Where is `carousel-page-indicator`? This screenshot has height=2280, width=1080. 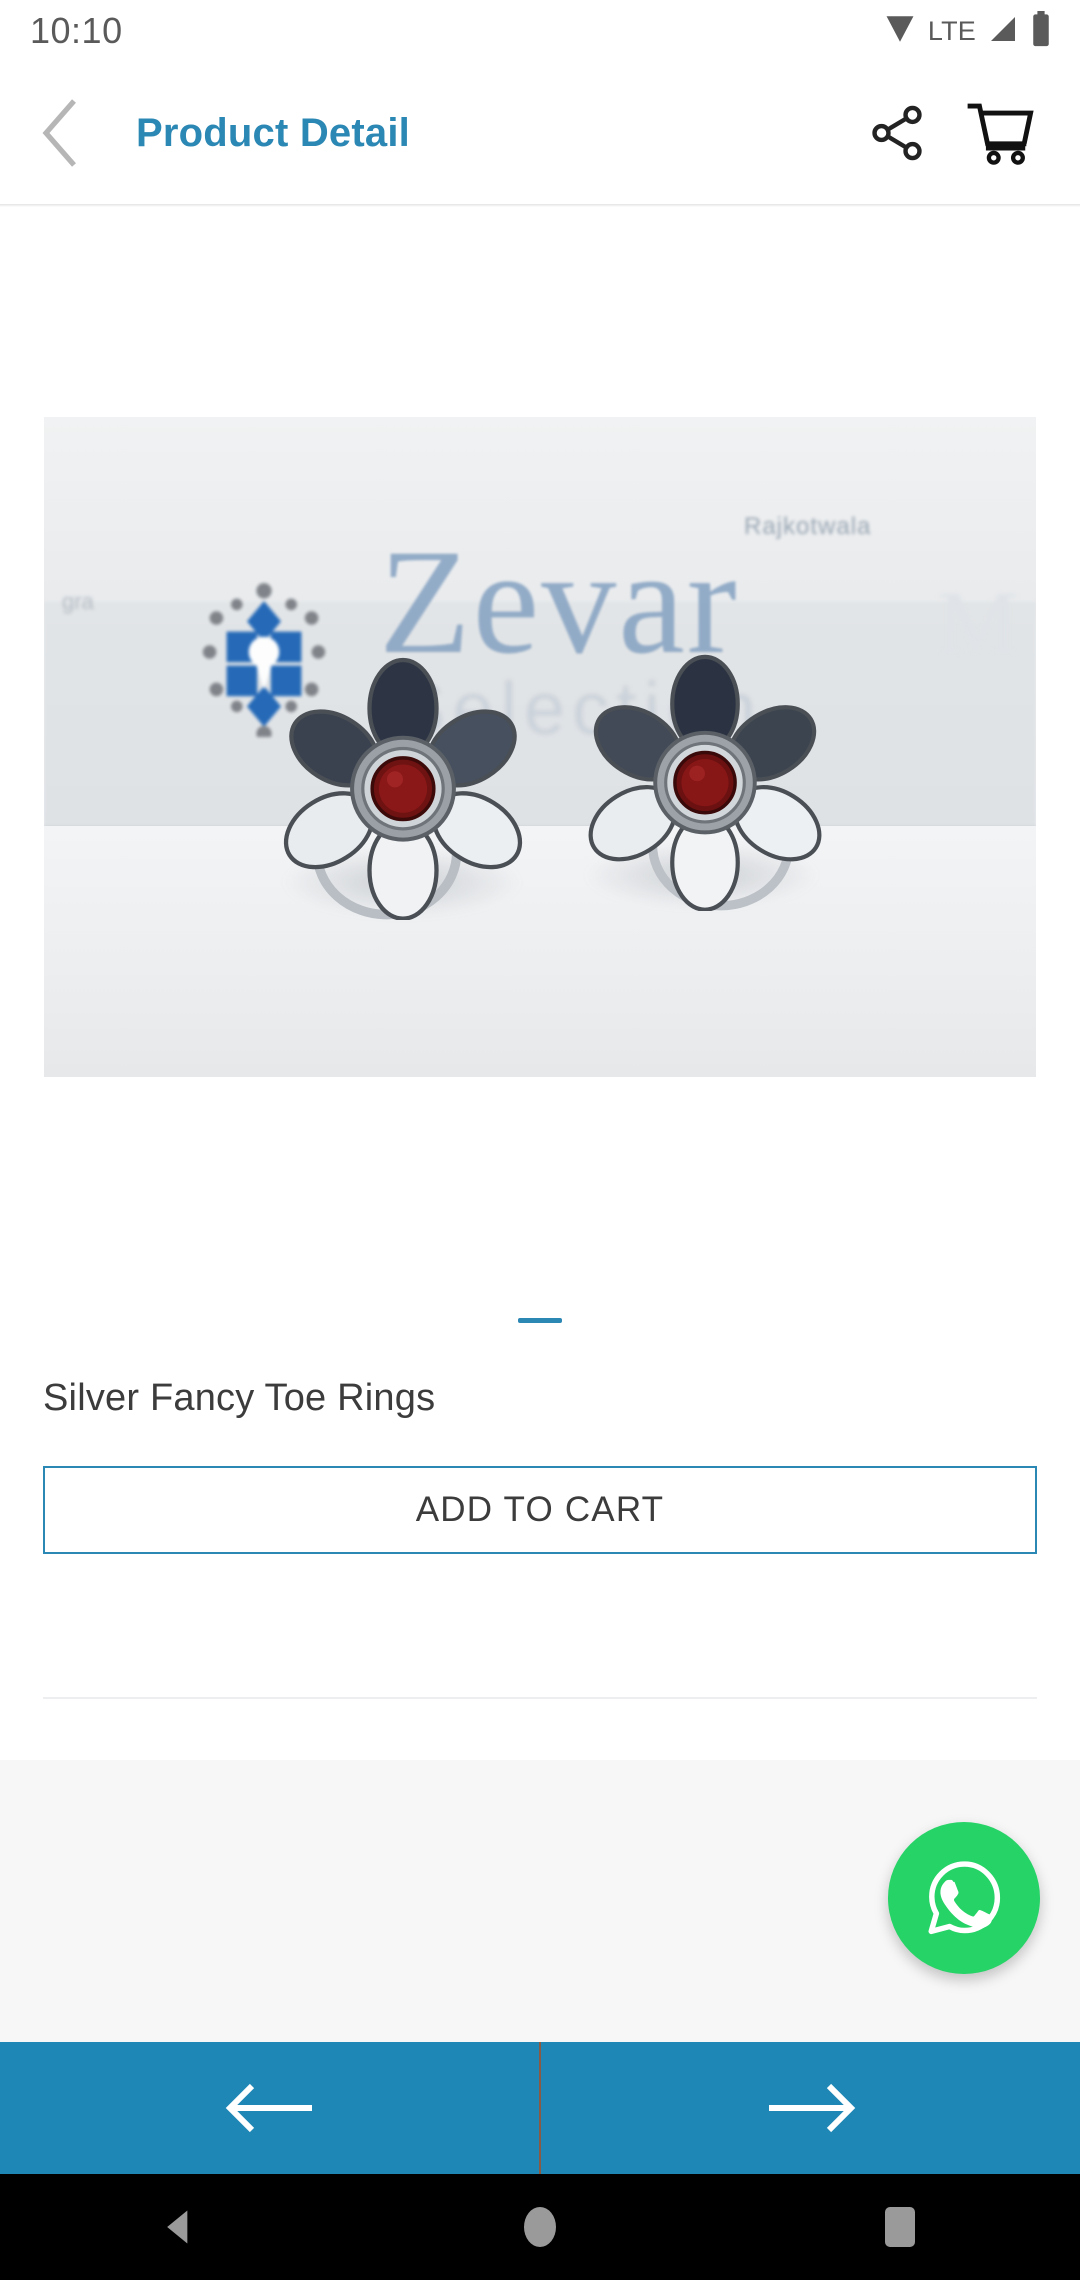
carousel-page-indicator is located at coordinates (540, 1320).